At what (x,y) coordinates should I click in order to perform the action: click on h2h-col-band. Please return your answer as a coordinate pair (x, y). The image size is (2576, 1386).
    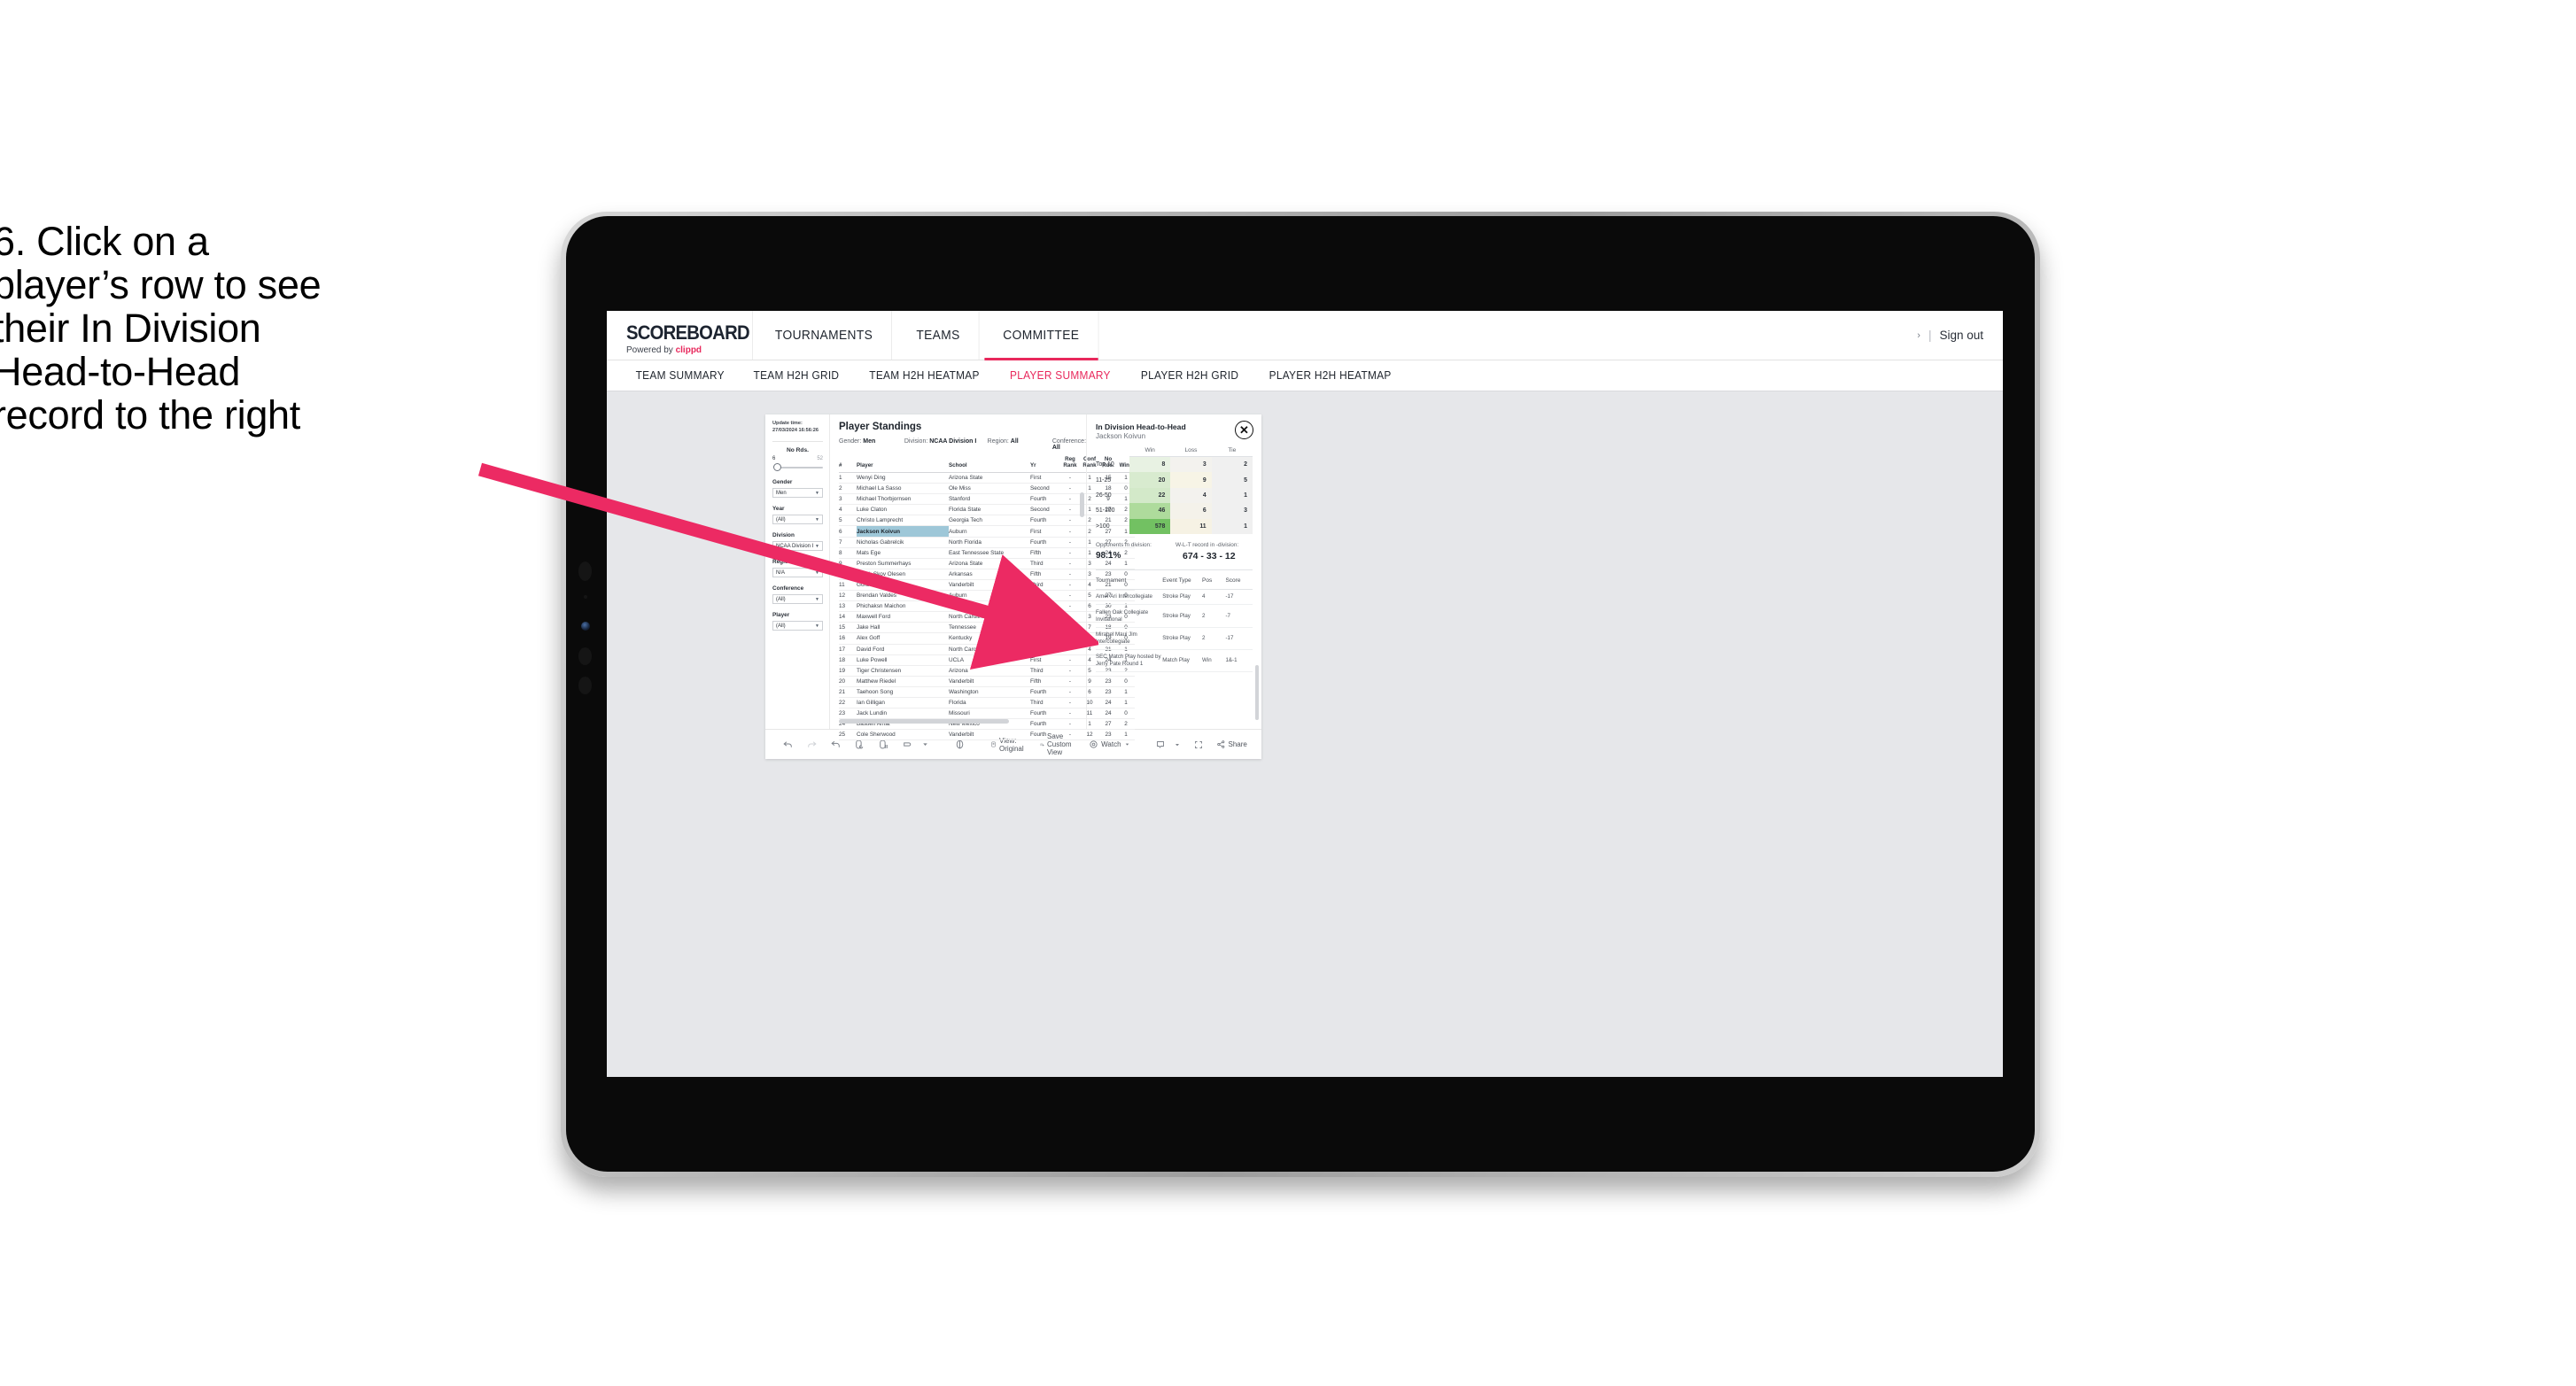
    Looking at the image, I should click on (1112, 452).